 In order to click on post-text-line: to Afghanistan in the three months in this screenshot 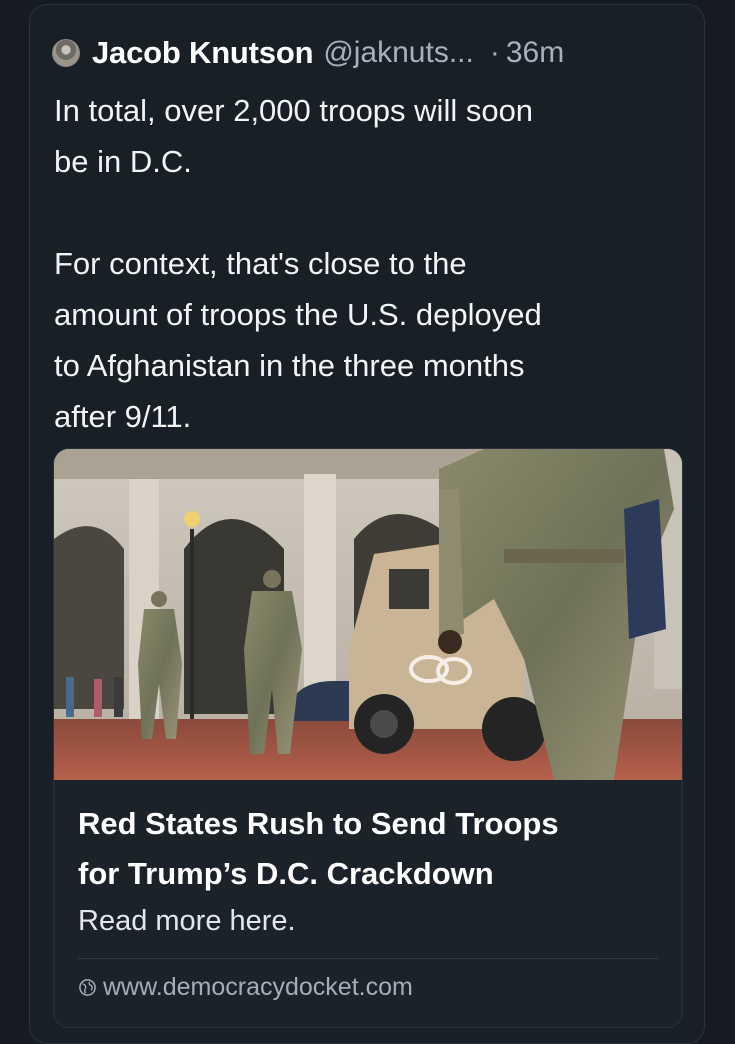, I will do `click(289, 365)`.